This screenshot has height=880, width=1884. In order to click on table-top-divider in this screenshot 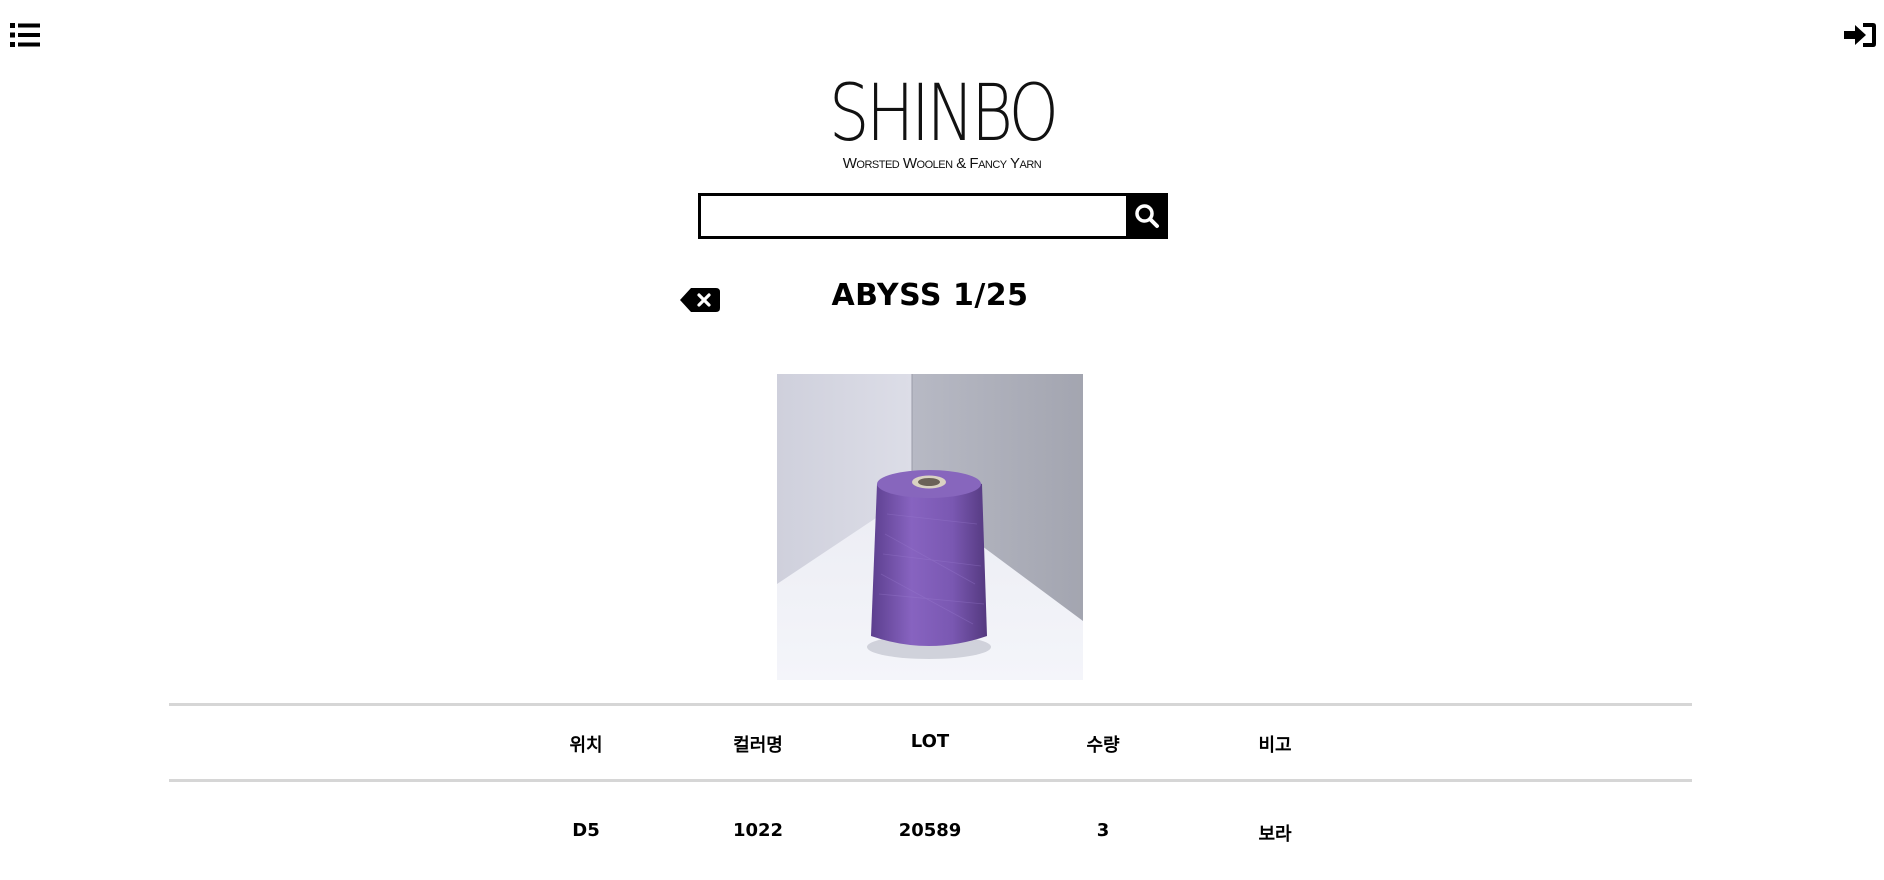, I will do `click(930, 704)`.